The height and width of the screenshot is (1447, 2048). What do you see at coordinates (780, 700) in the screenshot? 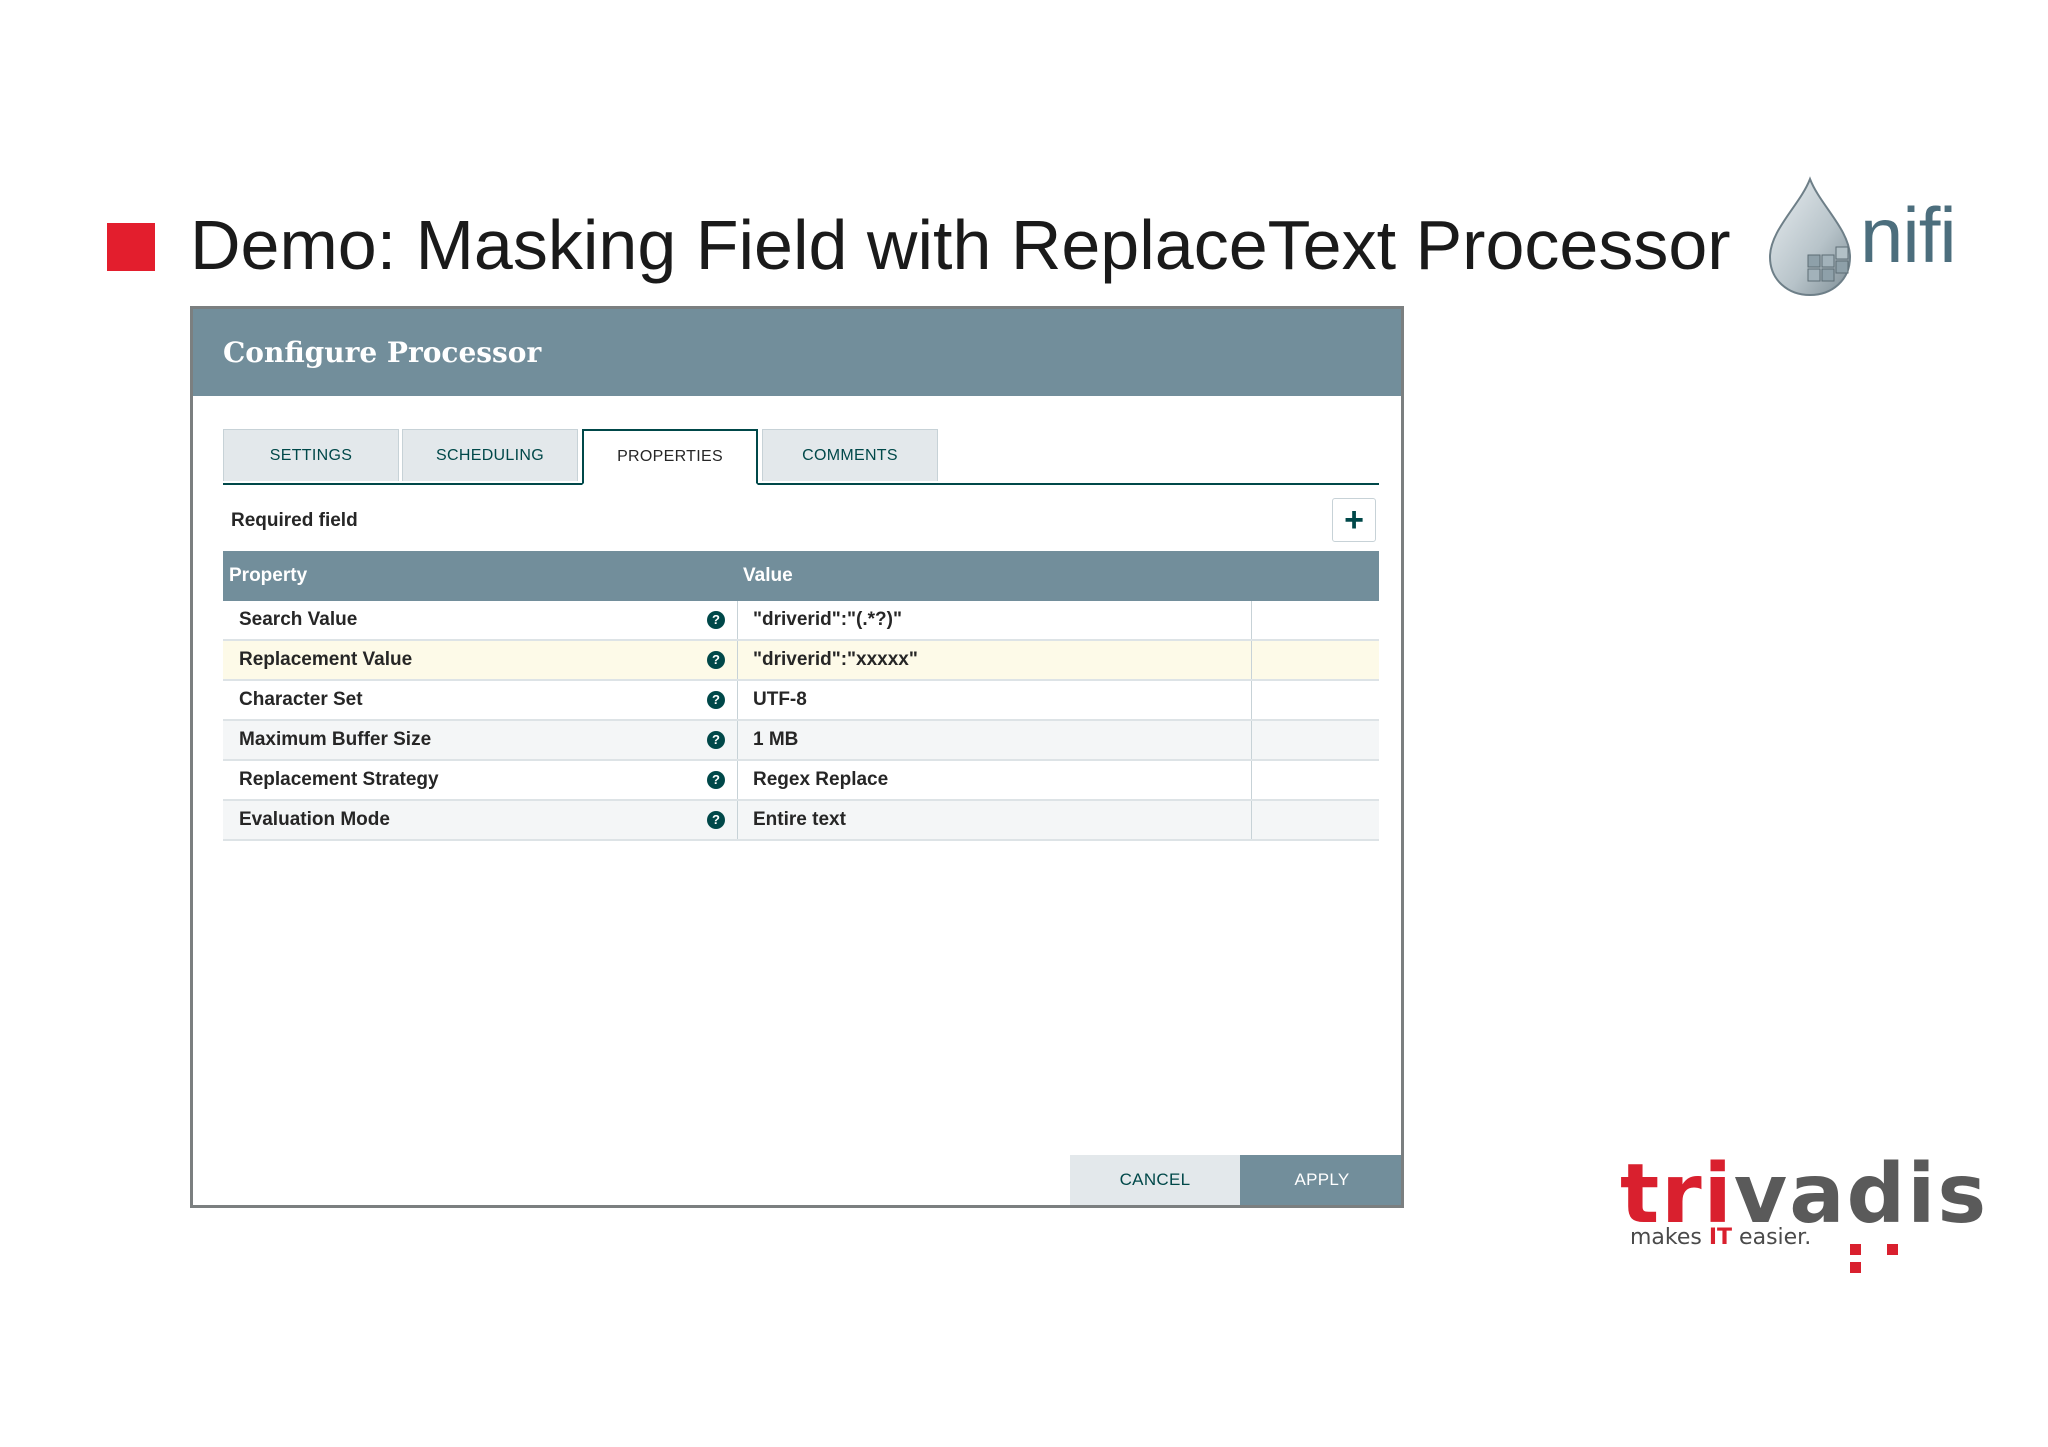
I see `property-value: UTF-8` at bounding box center [780, 700].